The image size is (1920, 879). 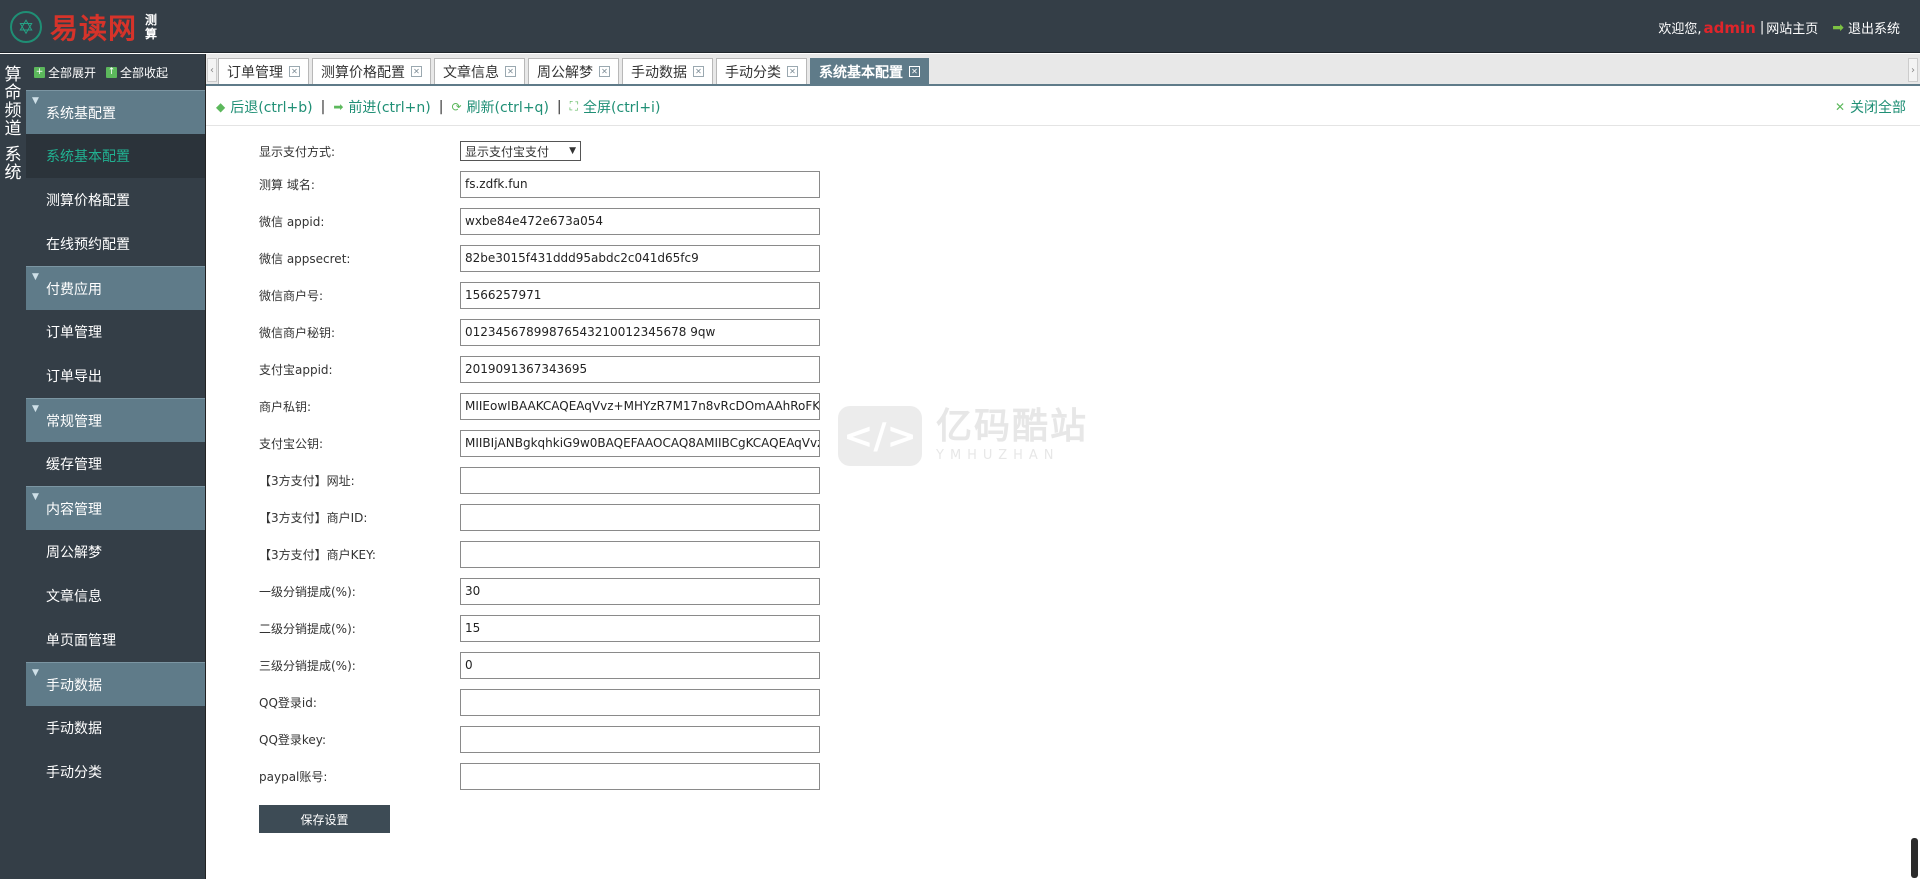 I want to click on tab-manual-category: 手动分类 ✕, so click(x=761, y=71).